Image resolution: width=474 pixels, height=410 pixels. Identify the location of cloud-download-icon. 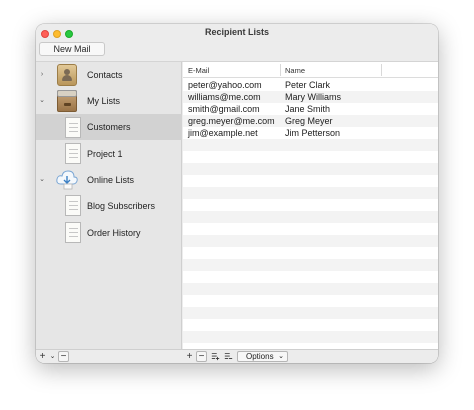
(67, 180).